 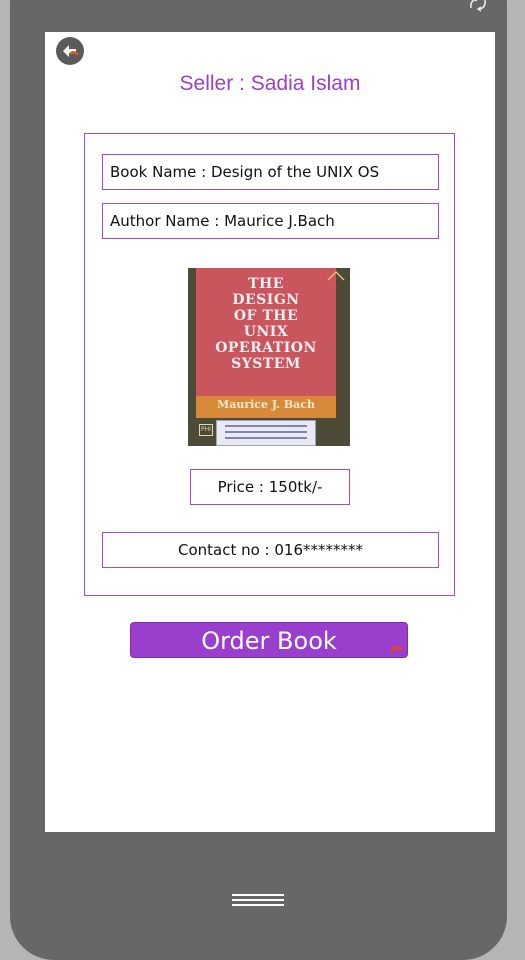 What do you see at coordinates (266, 364) in the screenshot?
I see `cover-title-line: SYSTEM` at bounding box center [266, 364].